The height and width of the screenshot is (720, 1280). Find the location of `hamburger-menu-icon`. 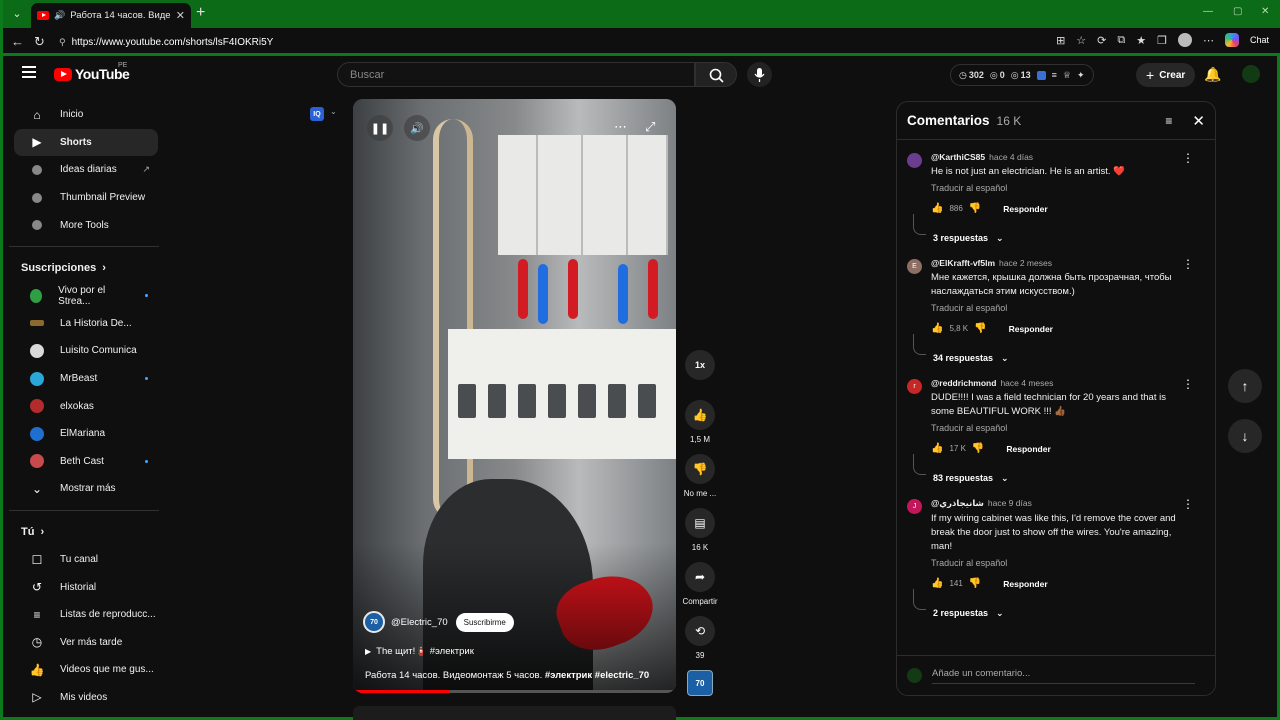

hamburger-menu-icon is located at coordinates (29, 72).